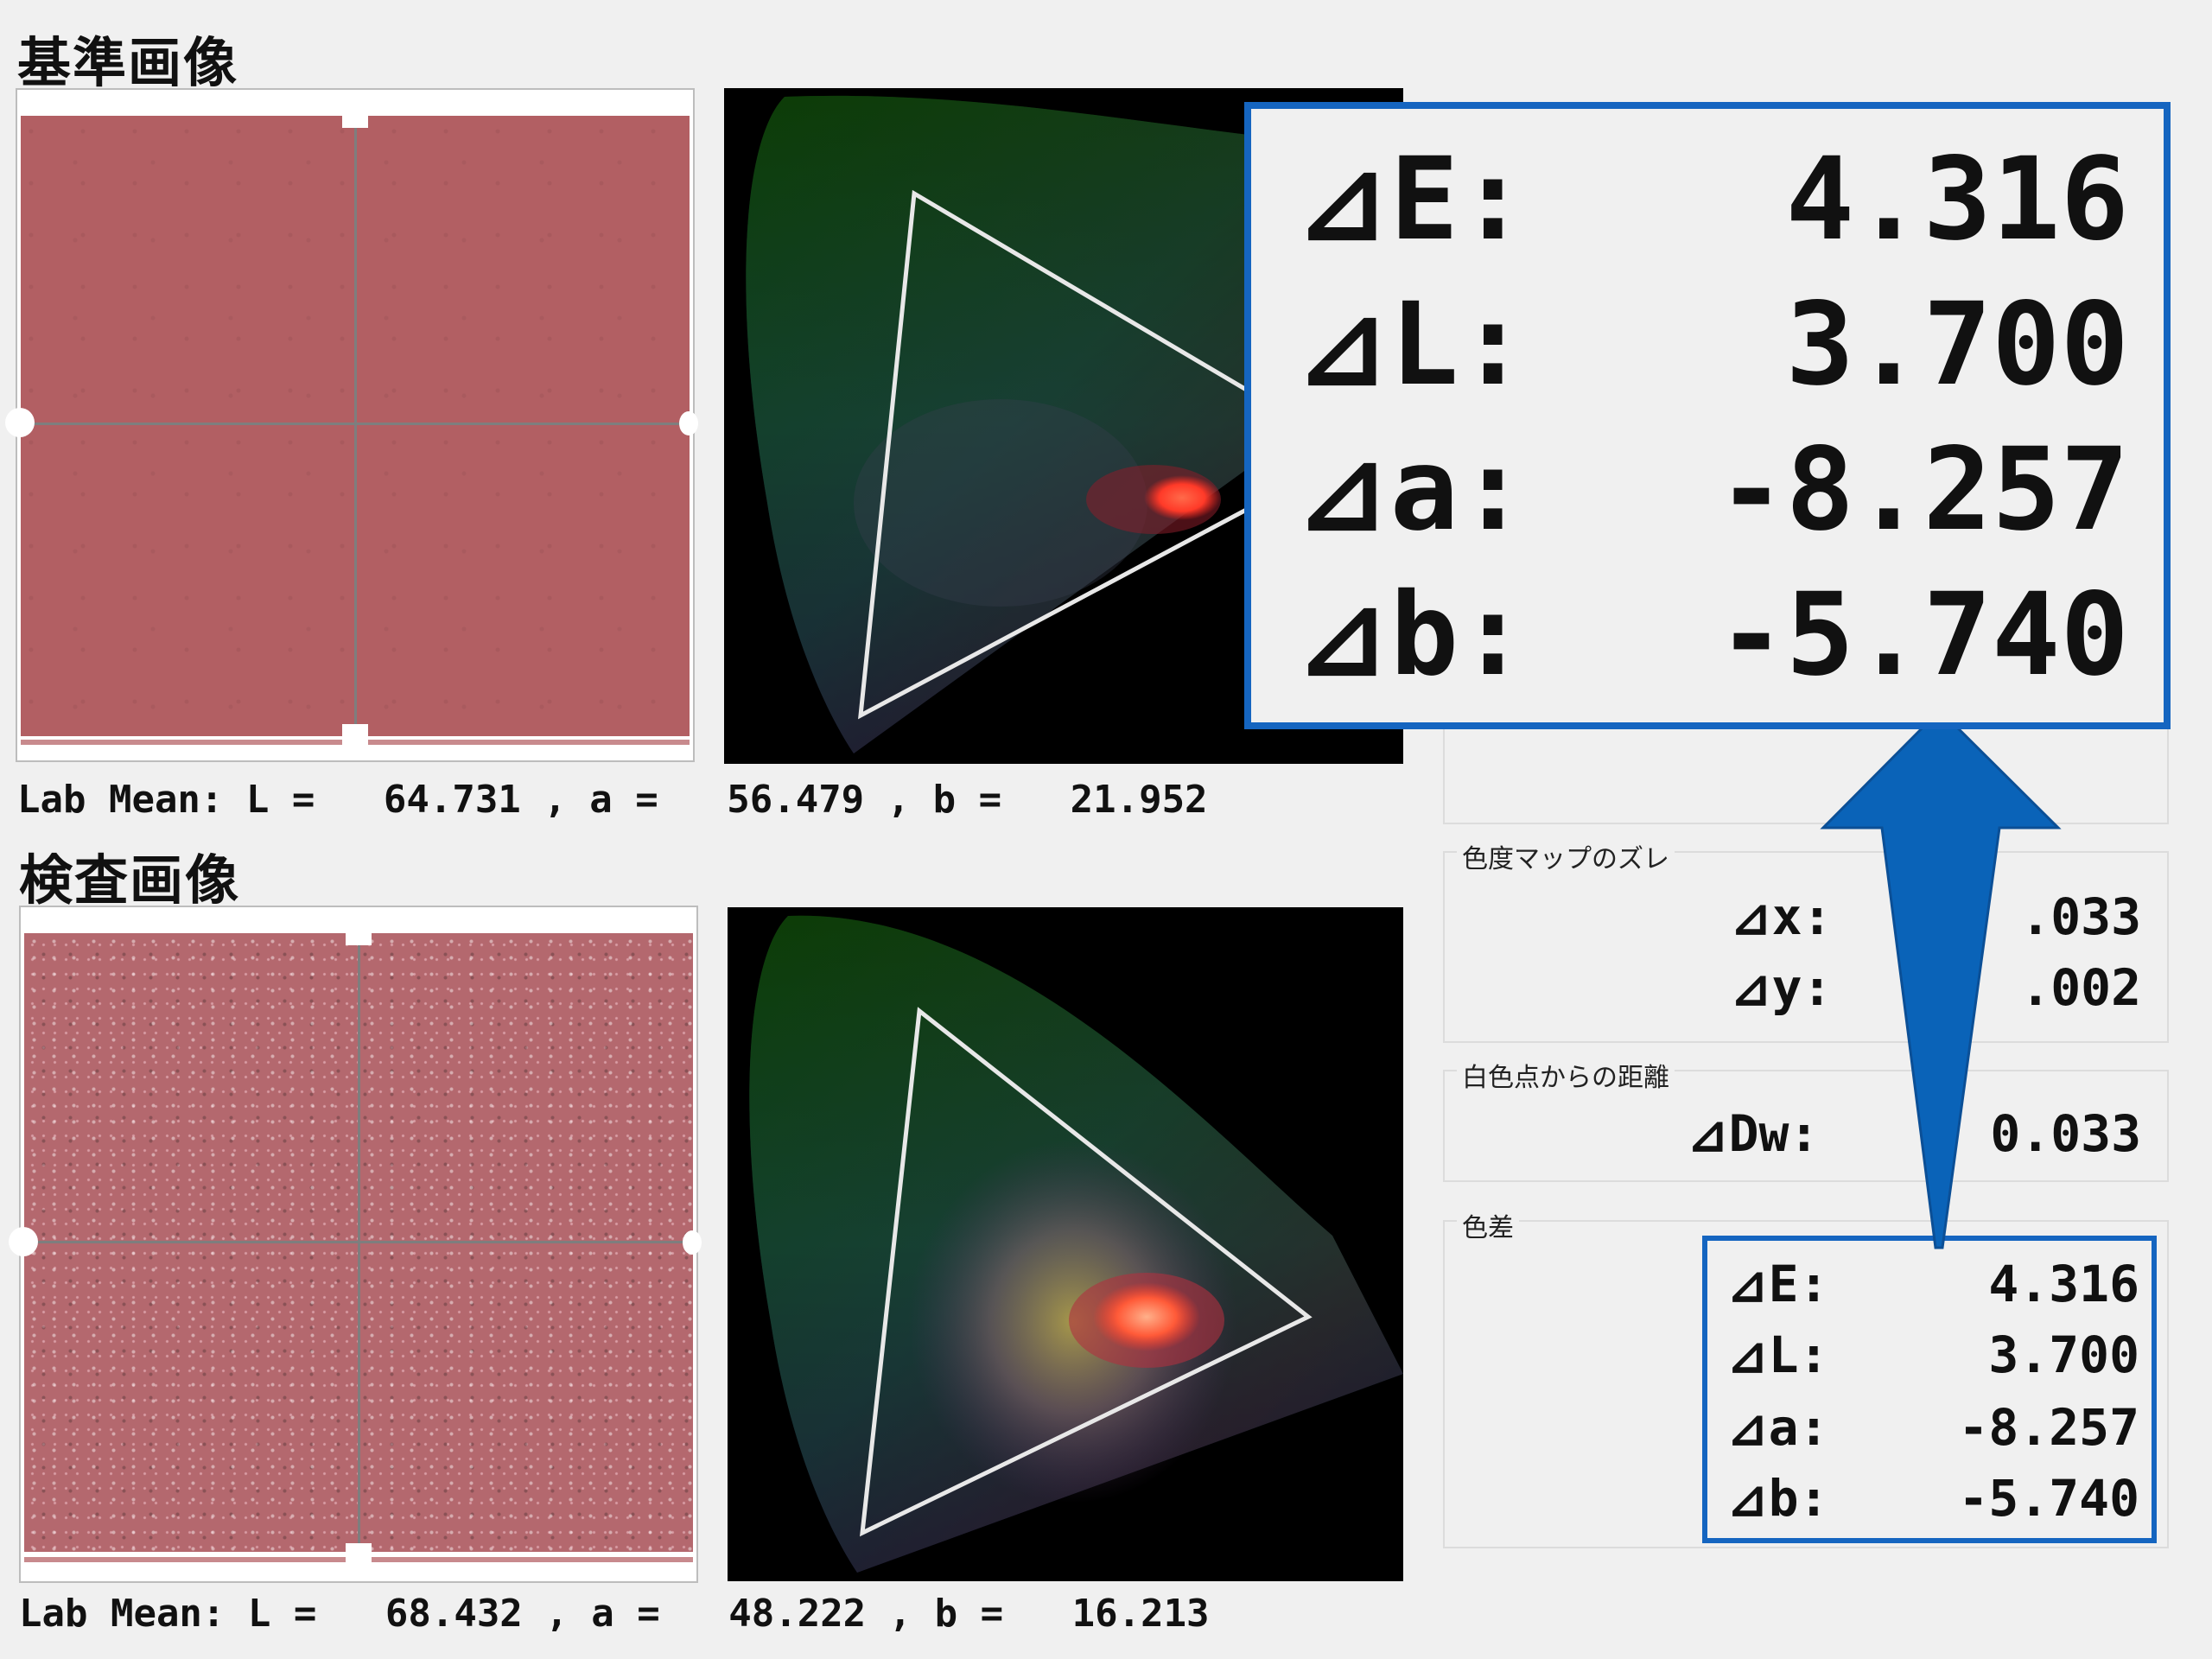  Describe the element at coordinates (359, 1556) in the screenshot. I see `inspection-handle-bottom` at that location.